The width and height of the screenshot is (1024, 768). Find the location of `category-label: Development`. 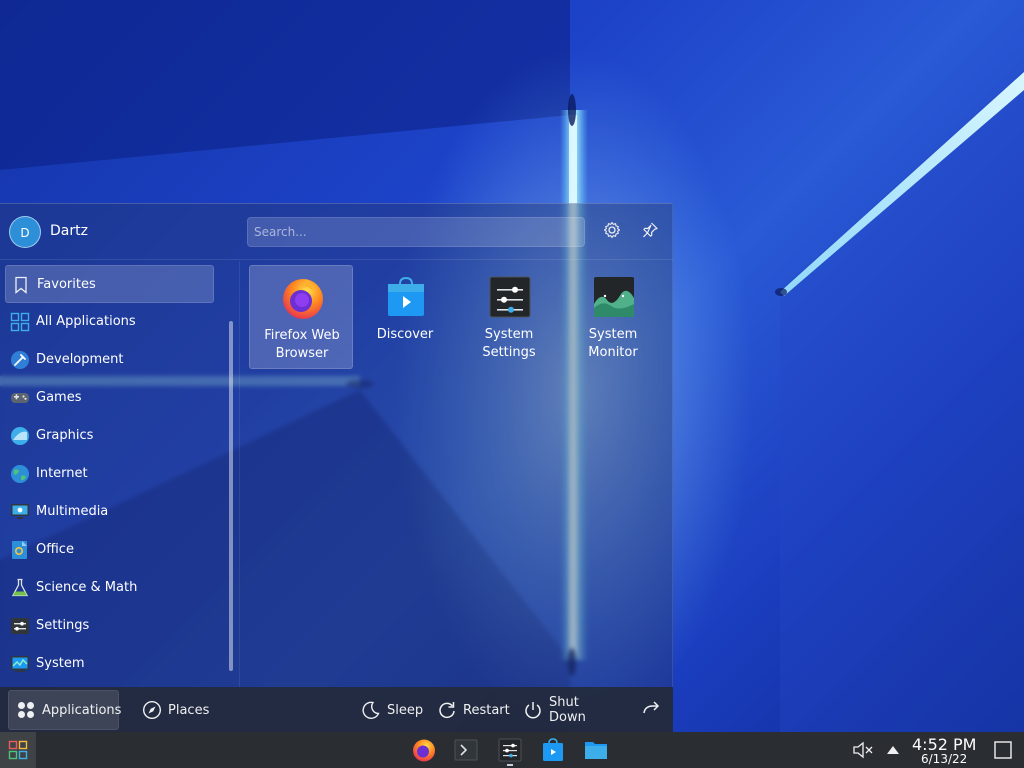

category-label: Development is located at coordinates (80, 359).